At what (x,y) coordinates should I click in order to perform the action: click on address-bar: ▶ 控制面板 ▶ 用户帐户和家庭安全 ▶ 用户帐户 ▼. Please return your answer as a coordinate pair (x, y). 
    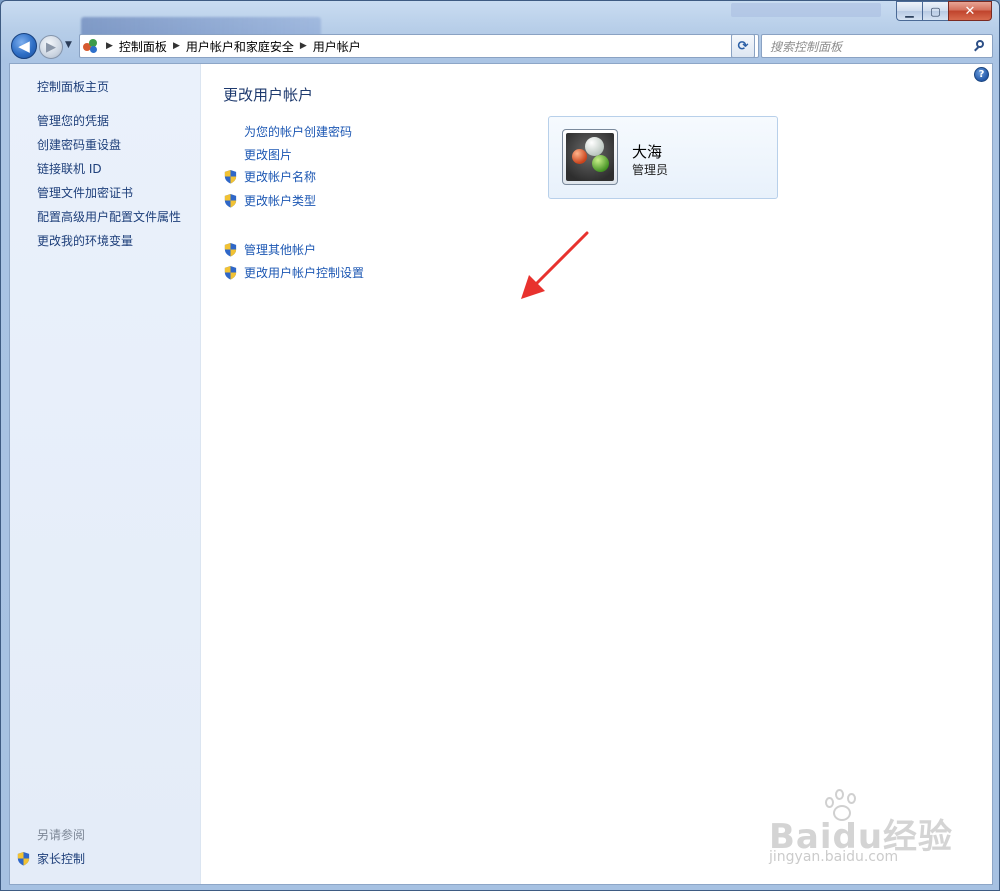
    Looking at the image, I should click on (419, 46).